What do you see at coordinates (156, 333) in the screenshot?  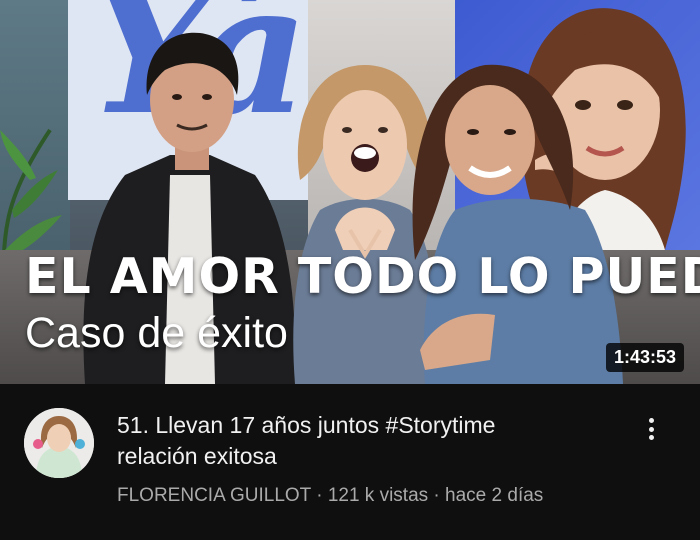 I see `thumbnail-subtitle: Caso de éxito` at bounding box center [156, 333].